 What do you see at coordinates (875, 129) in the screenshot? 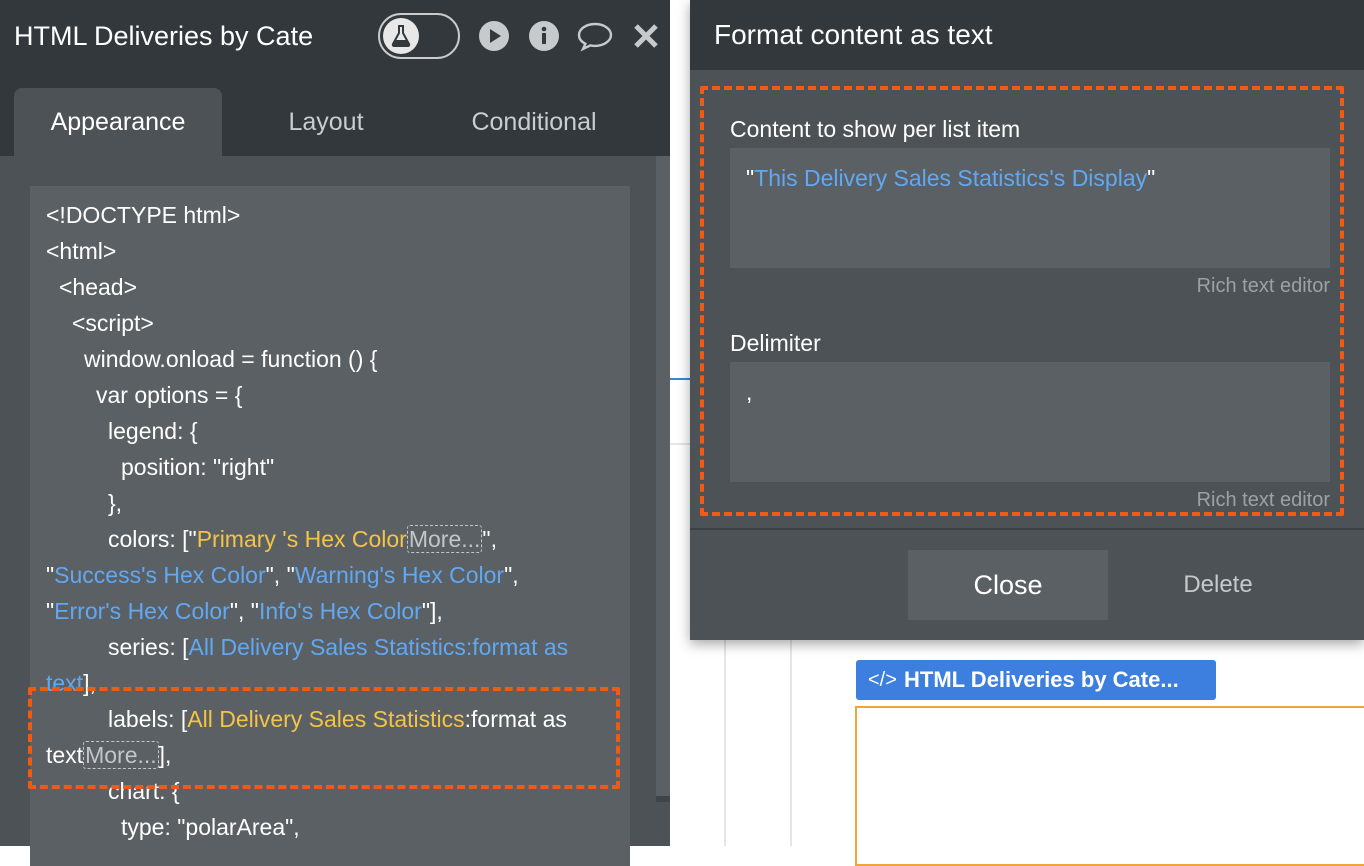
I see `content-label: Content to show per list item` at bounding box center [875, 129].